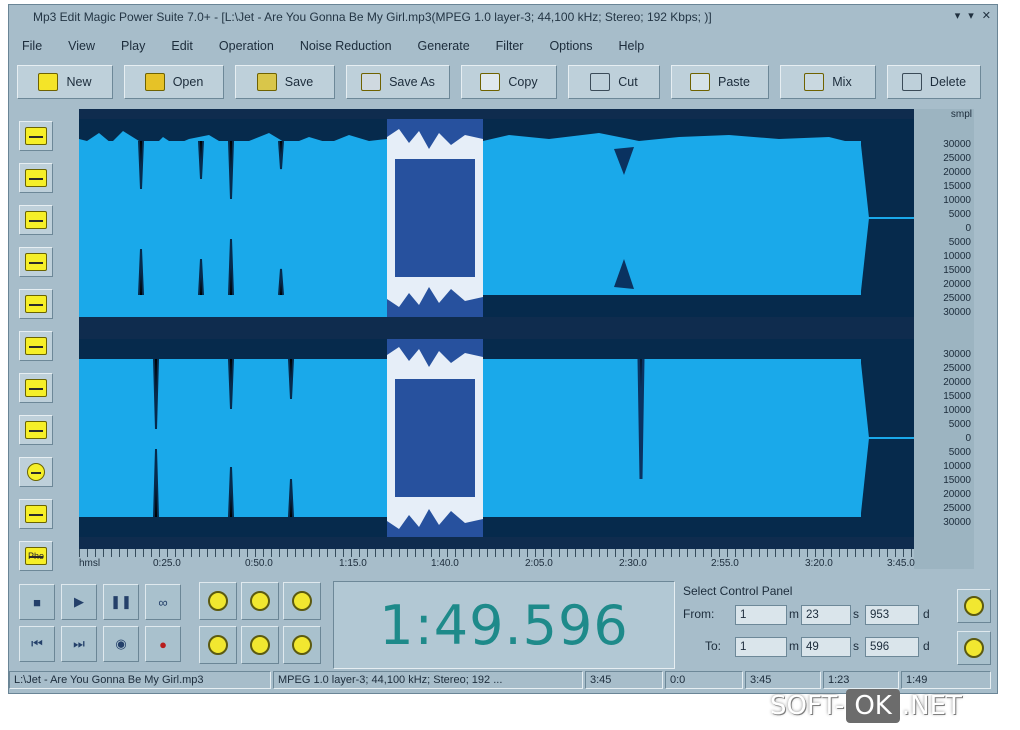  Describe the element at coordinates (570, 46) in the screenshot. I see `menu-options: Options` at that location.